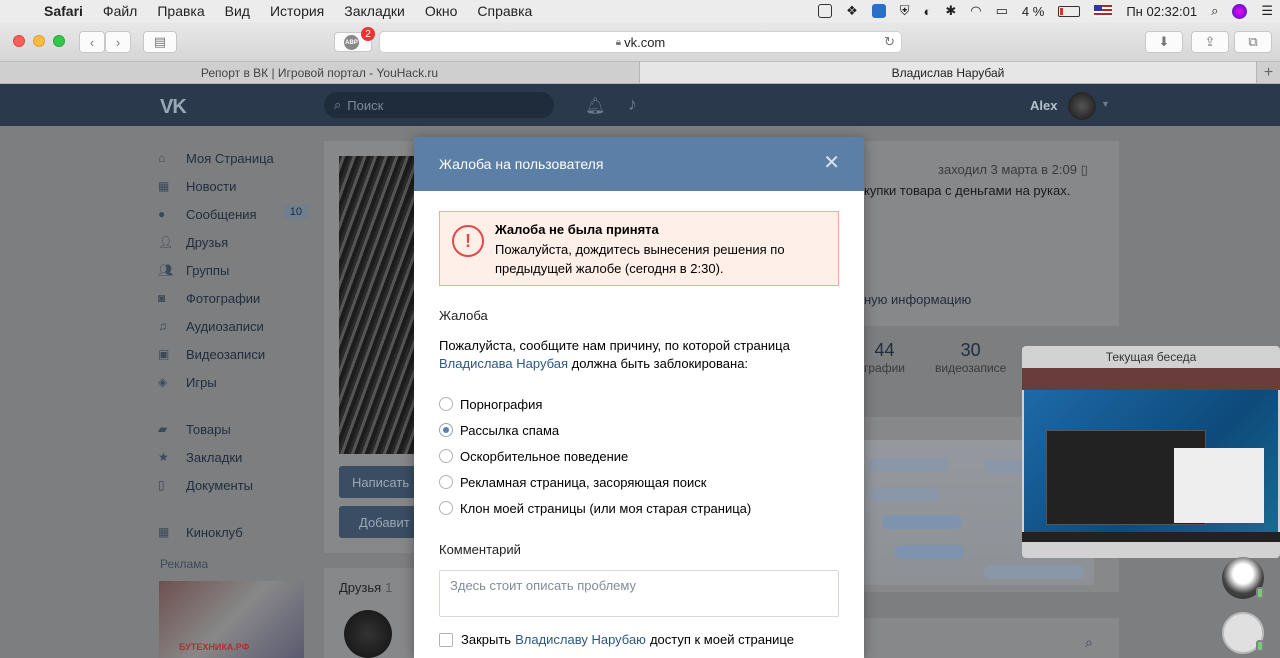  I want to click on close-access-prefix: Закрыть, so click(486, 639).